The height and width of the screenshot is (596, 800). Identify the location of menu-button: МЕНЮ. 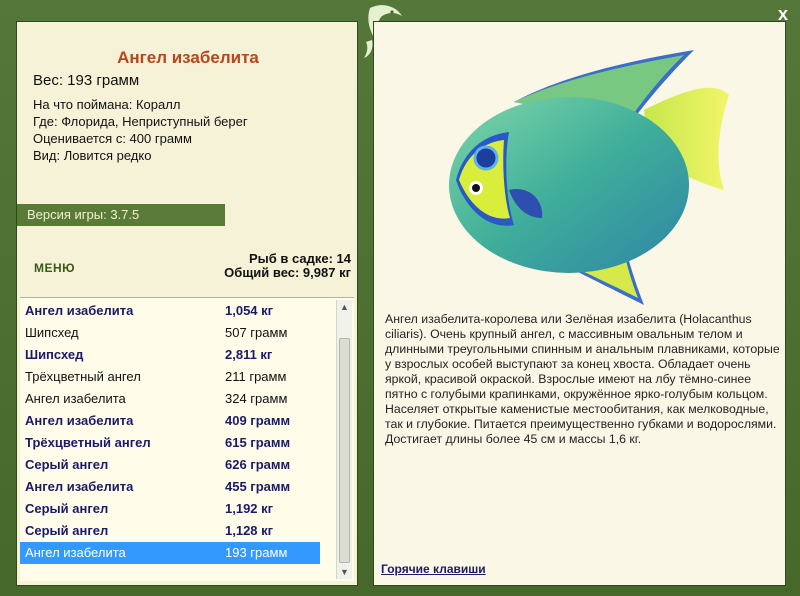
(54, 268).